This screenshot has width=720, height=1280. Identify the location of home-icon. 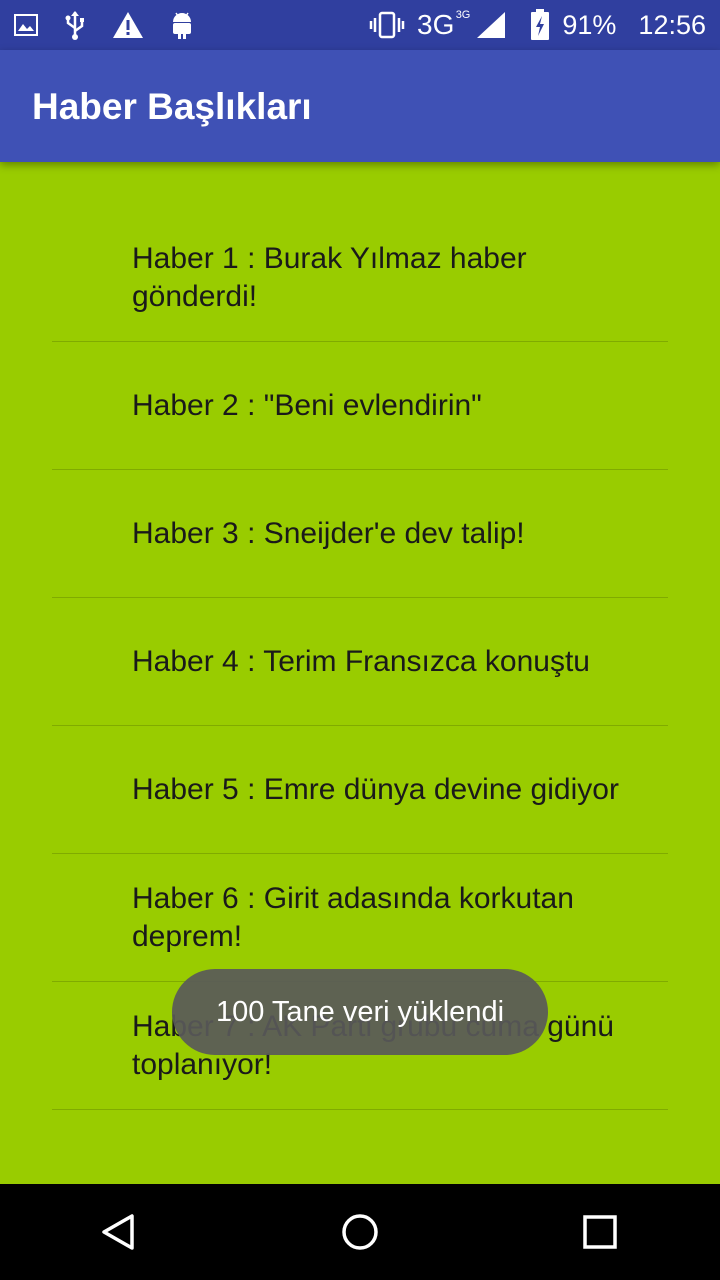
(360, 1232).